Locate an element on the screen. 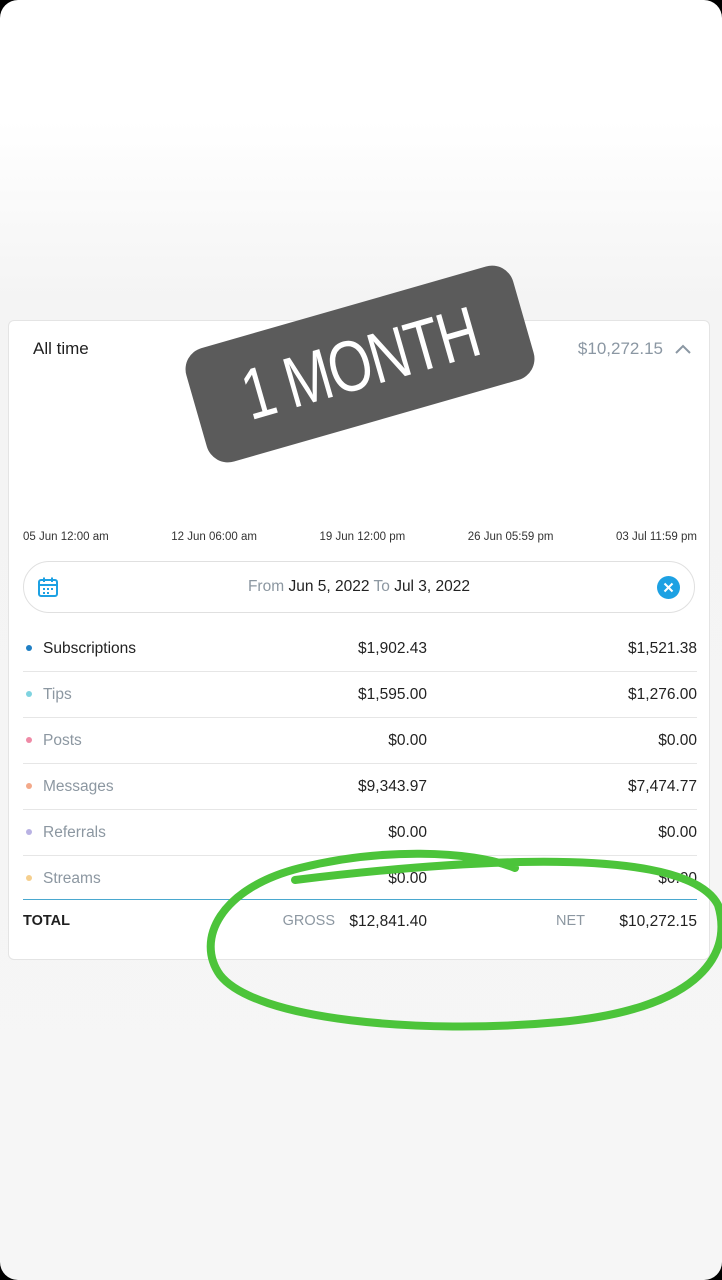  period-total: $10,272.15 is located at coordinates (620, 348).